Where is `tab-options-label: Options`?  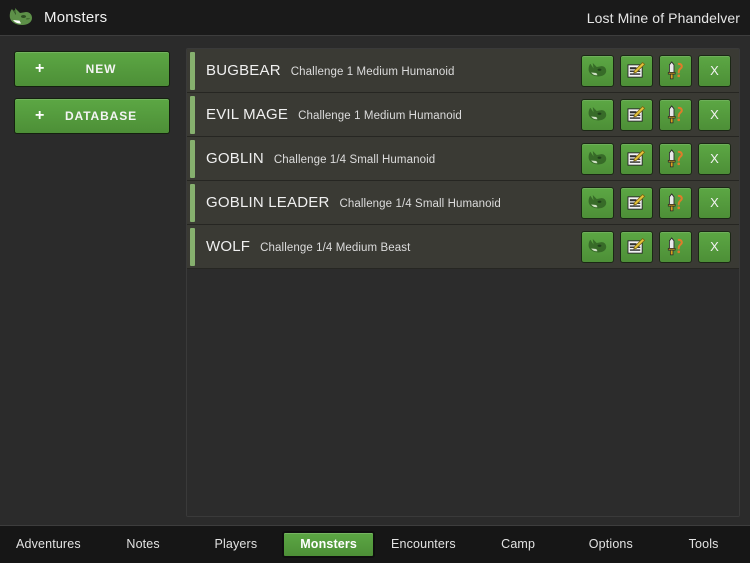
tab-options-label: Options is located at coordinates (610, 543).